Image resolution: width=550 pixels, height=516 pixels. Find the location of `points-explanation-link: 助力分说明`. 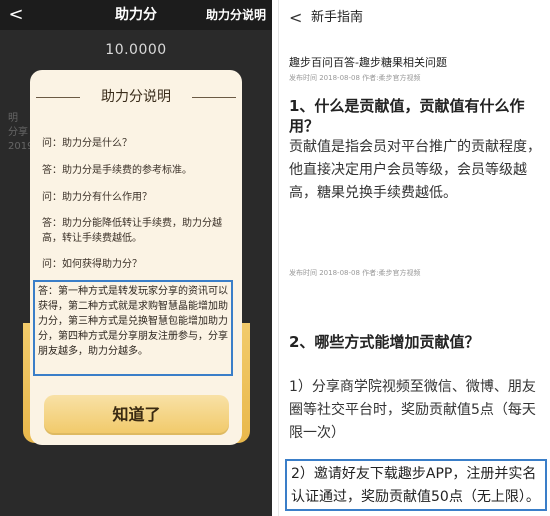

points-explanation-link: 助力分说明 is located at coordinates (236, 15).